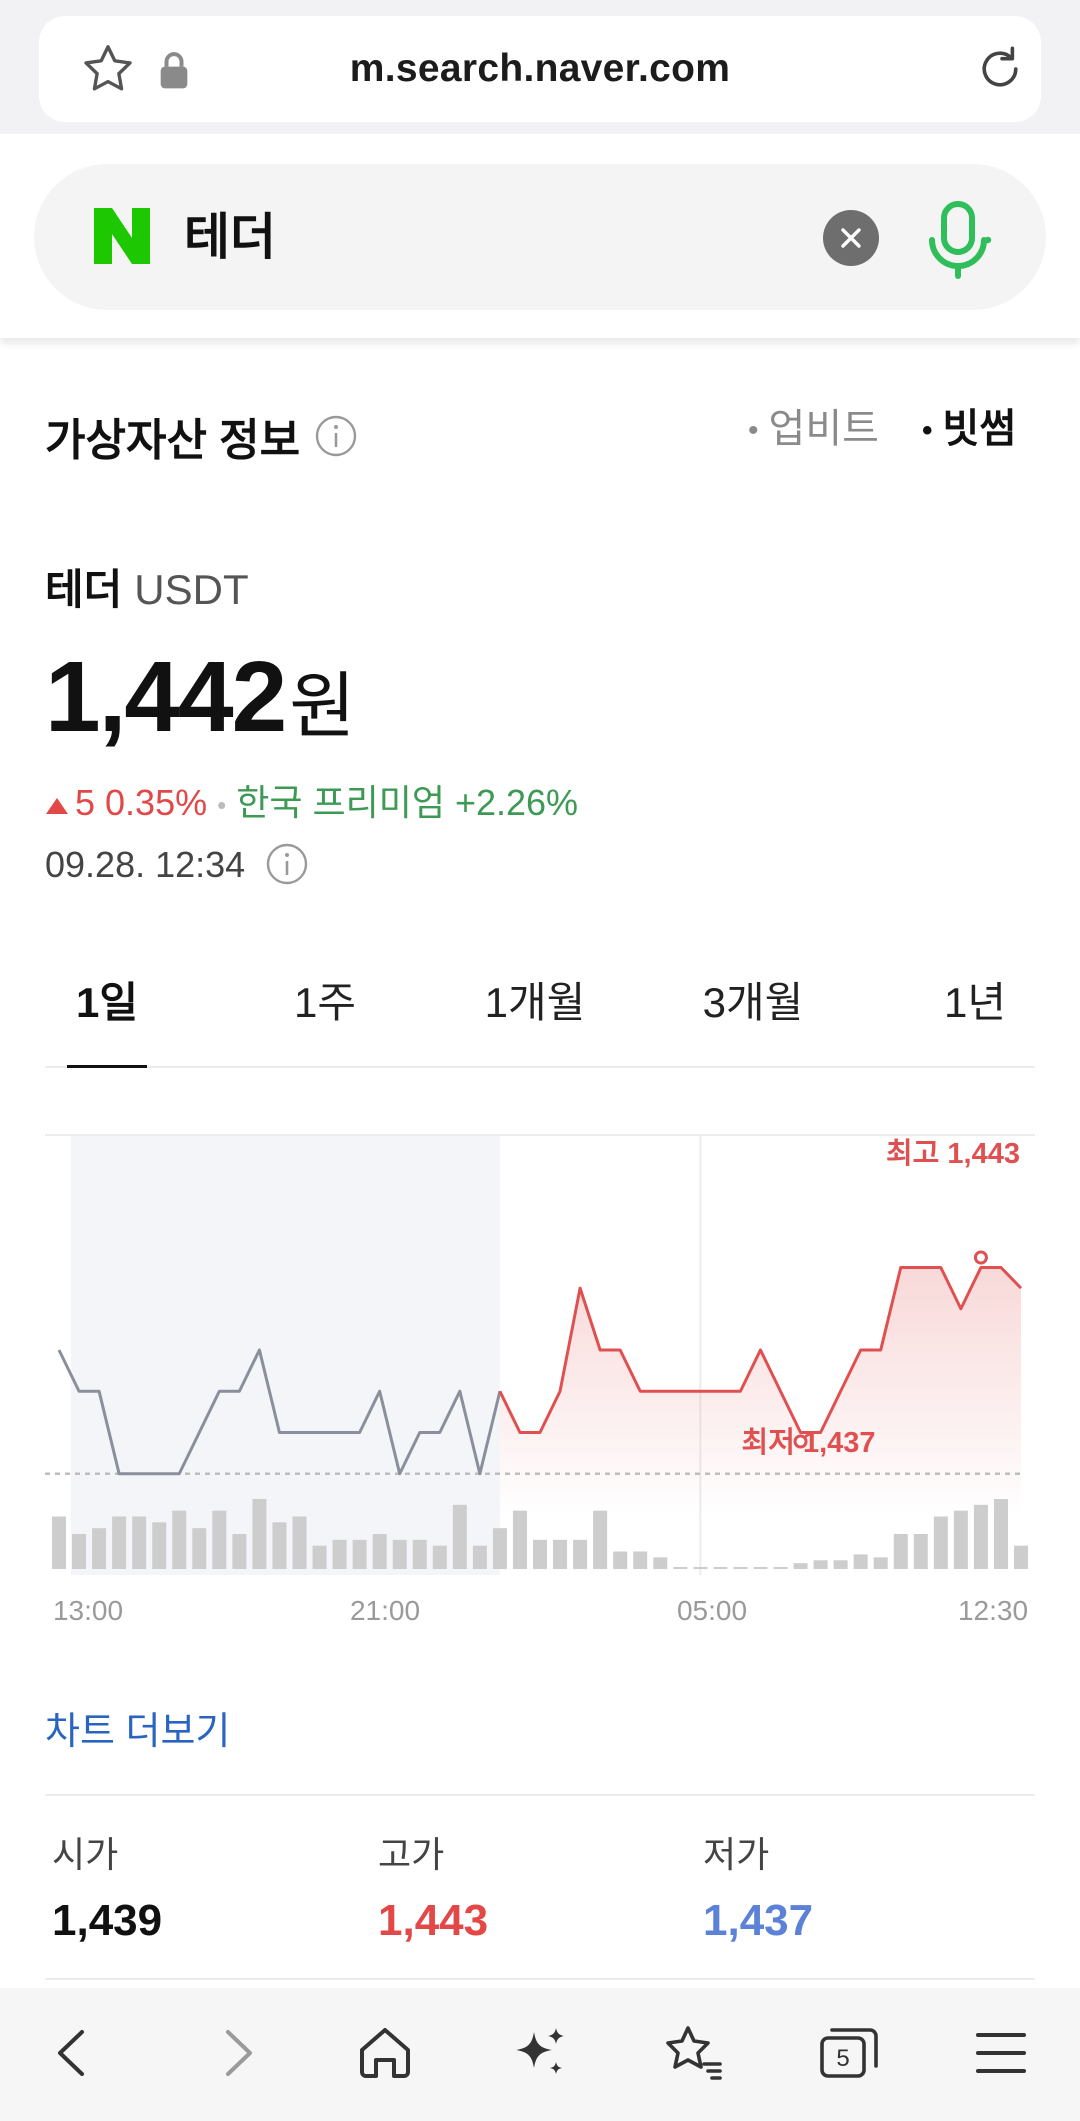 The height and width of the screenshot is (2121, 1080). I want to click on price-change: 5 0.35%, so click(126, 802).